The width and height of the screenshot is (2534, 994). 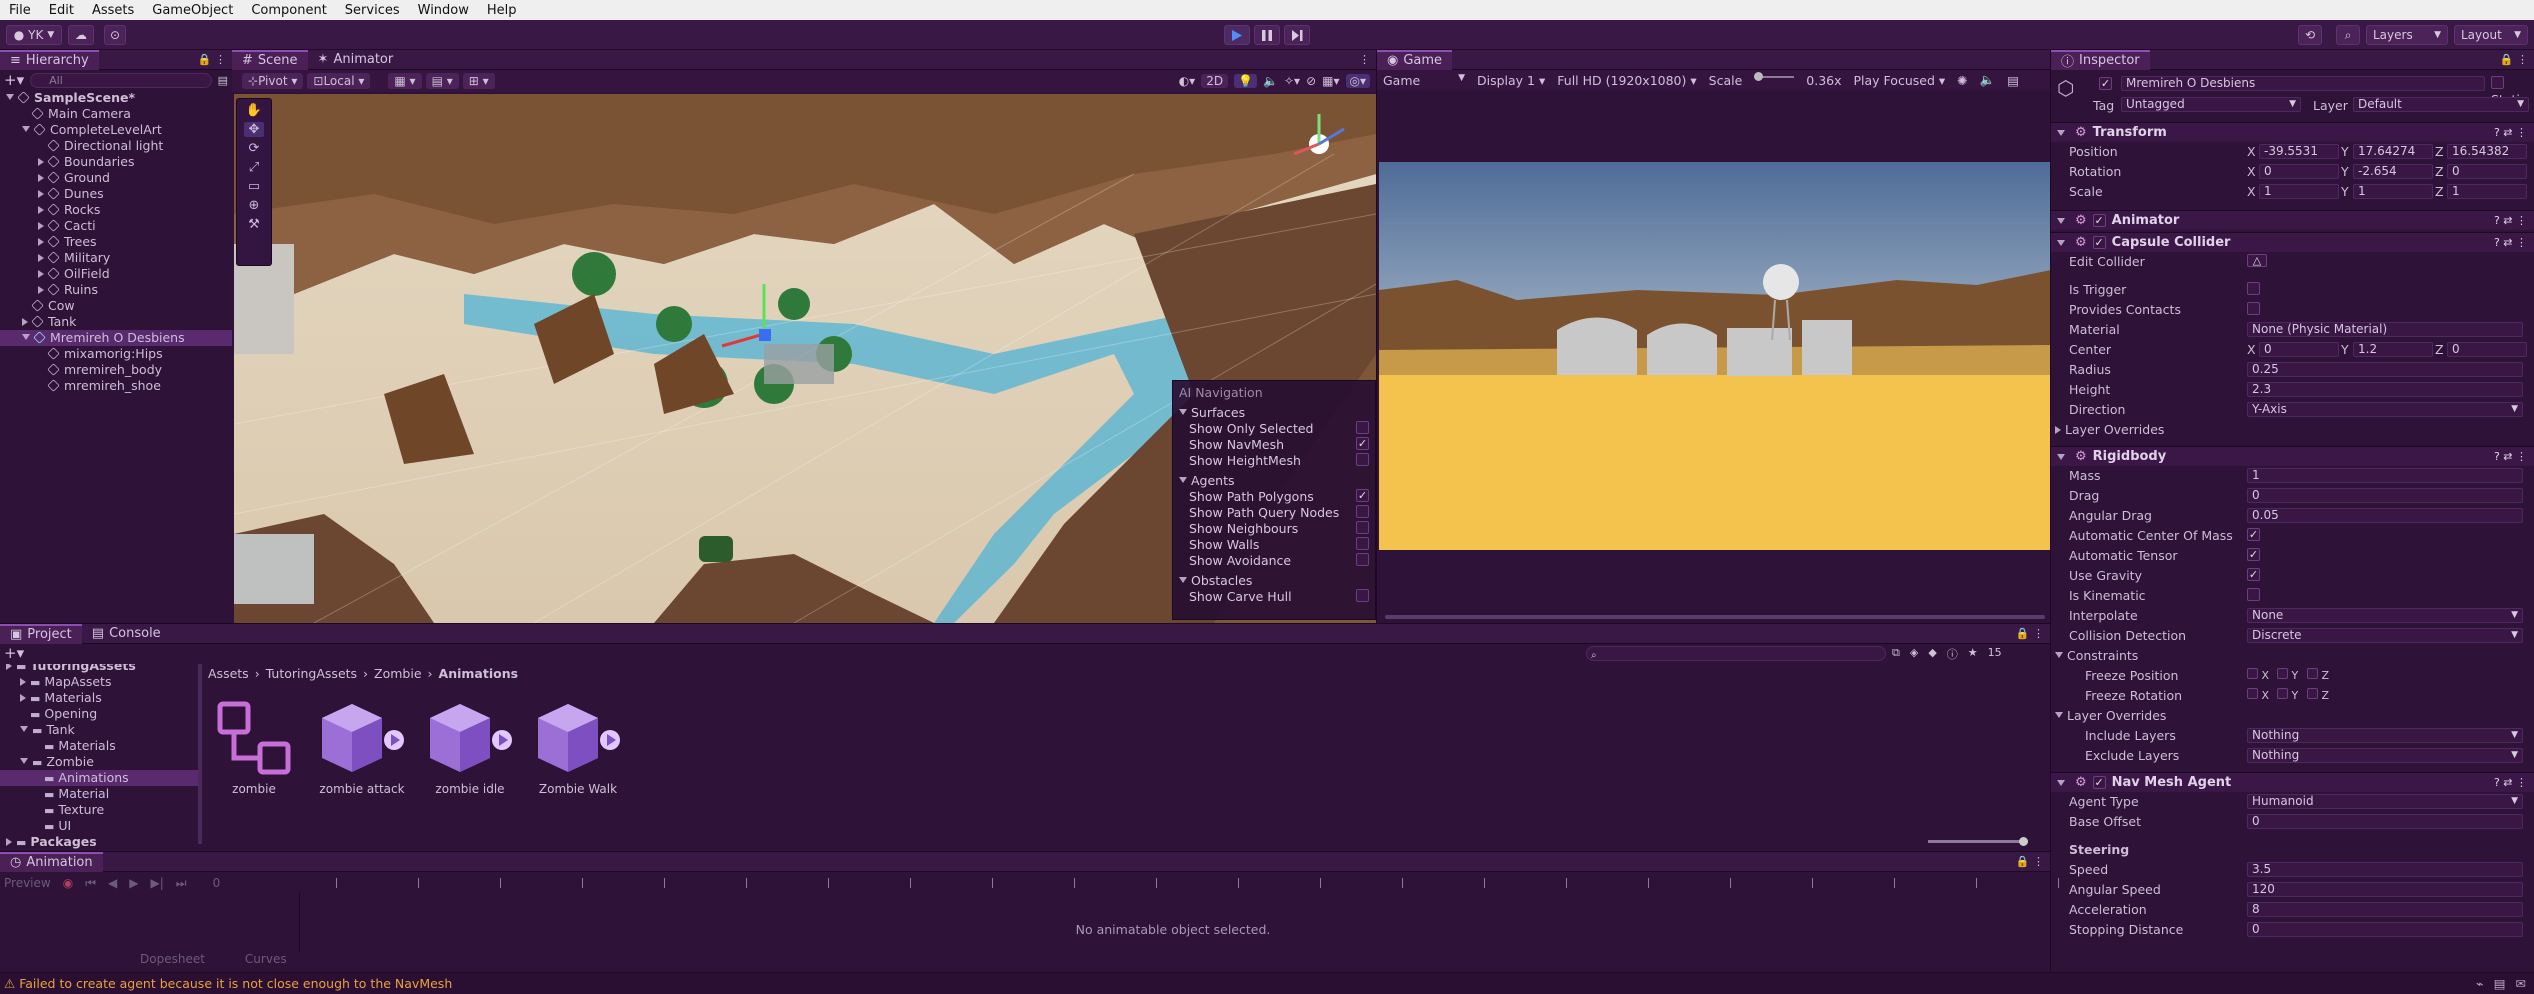 I want to click on freeze-axis-toggle: X, so click(x=2258, y=675).